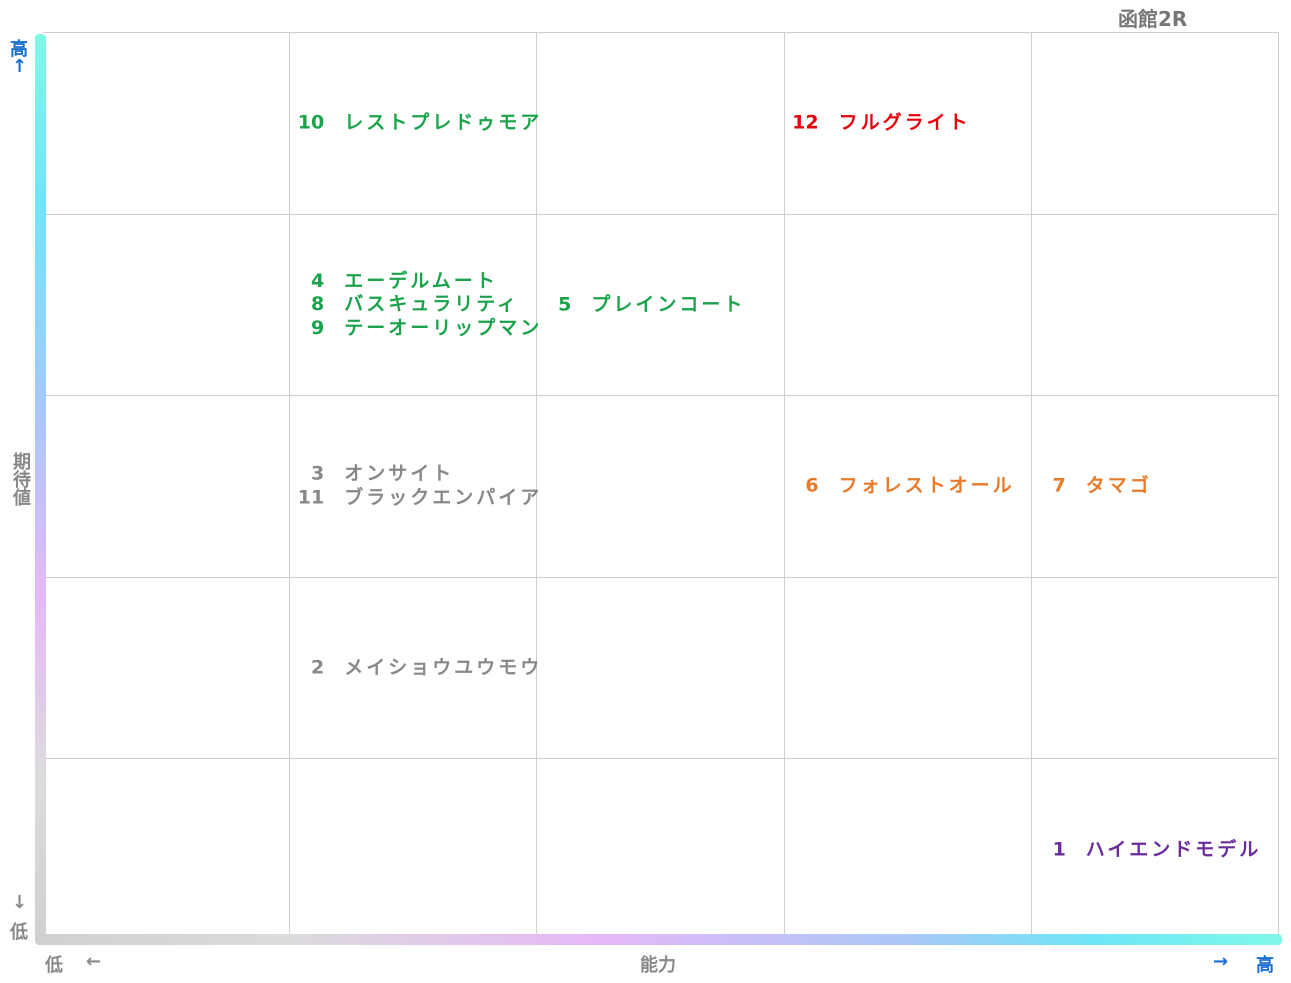 The image size is (1291, 983). Describe the element at coordinates (317, 304) in the screenshot. I see `horse-number: 8` at that location.